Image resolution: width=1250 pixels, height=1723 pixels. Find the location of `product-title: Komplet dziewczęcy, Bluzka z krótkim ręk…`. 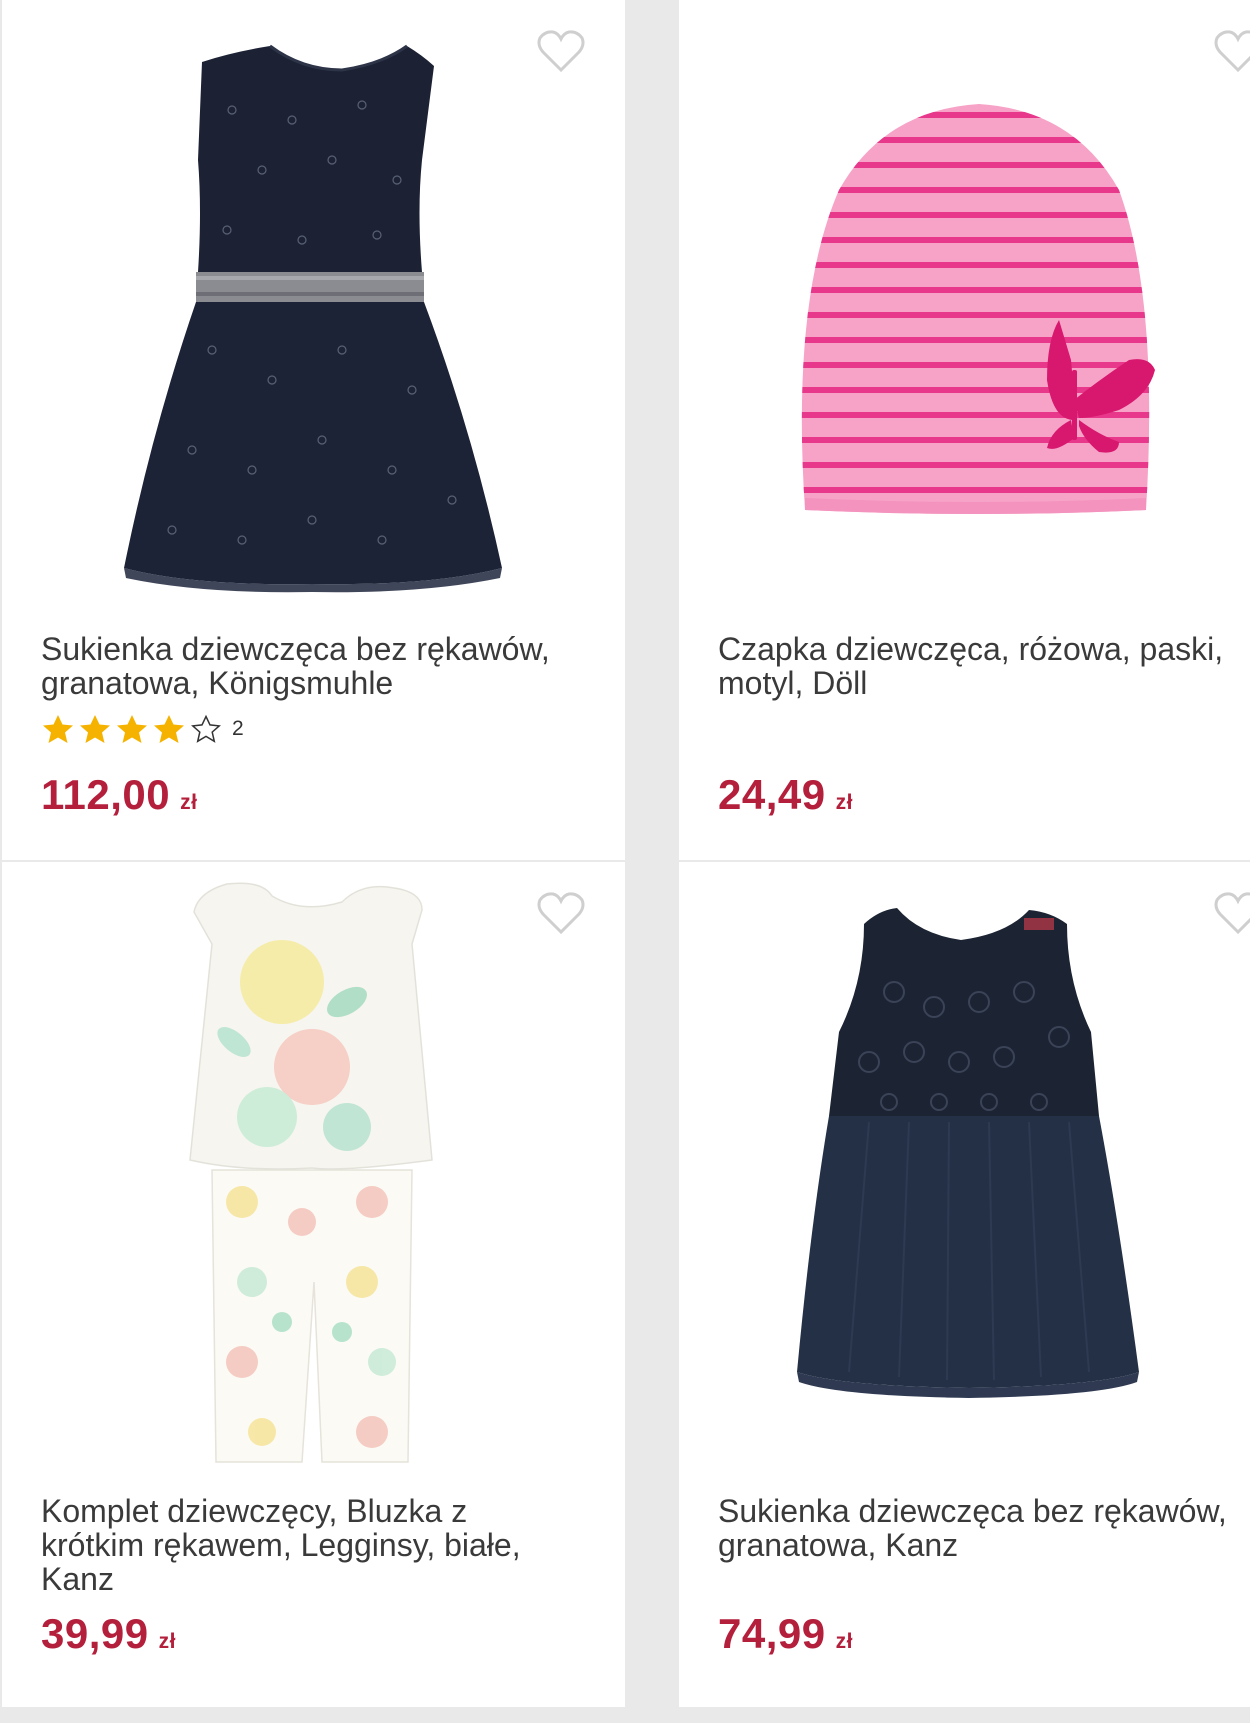

product-title: Komplet dziewczęcy, Bluzka z krótkim ręk… is located at coordinates (329, 1545).